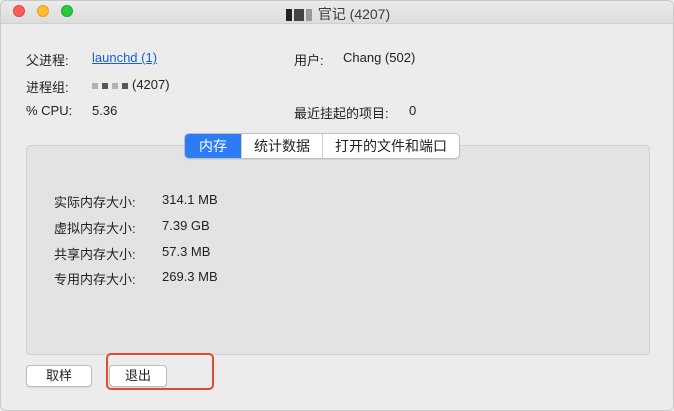  I want to click on window-title-text: 官记 (4207), so click(354, 14).